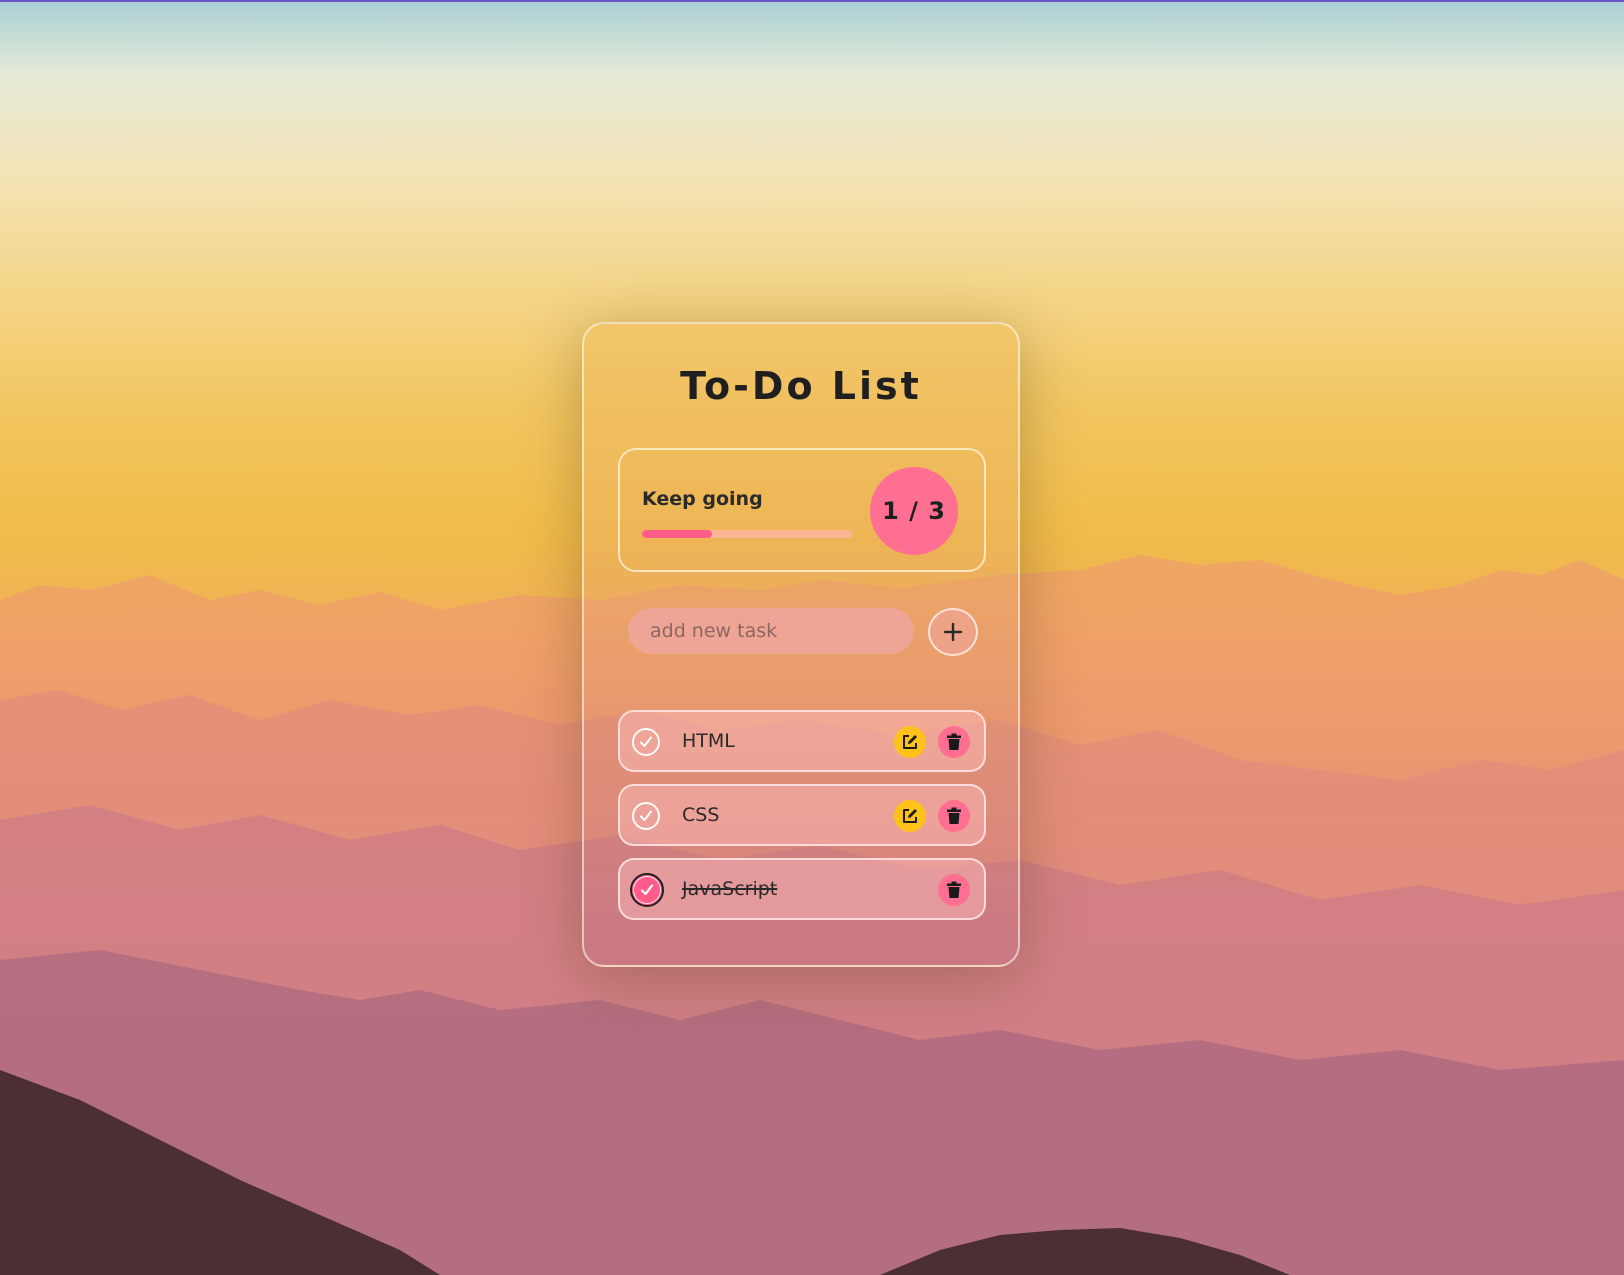 This screenshot has height=1275, width=1624. Describe the element at coordinates (914, 511) in the screenshot. I see `task-counter: 1 / 3` at that location.